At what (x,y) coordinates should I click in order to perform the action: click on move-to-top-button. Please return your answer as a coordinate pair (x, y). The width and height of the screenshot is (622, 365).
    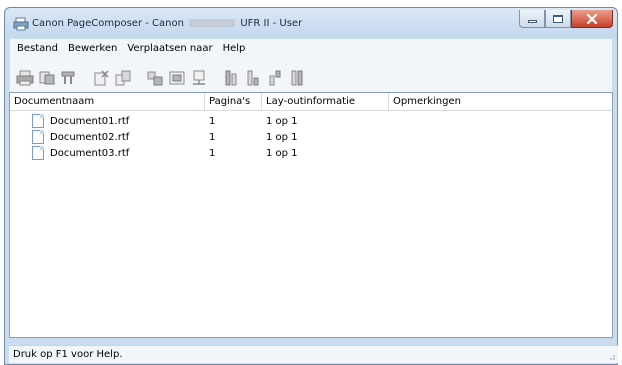
    Looking at the image, I should click on (231, 78).